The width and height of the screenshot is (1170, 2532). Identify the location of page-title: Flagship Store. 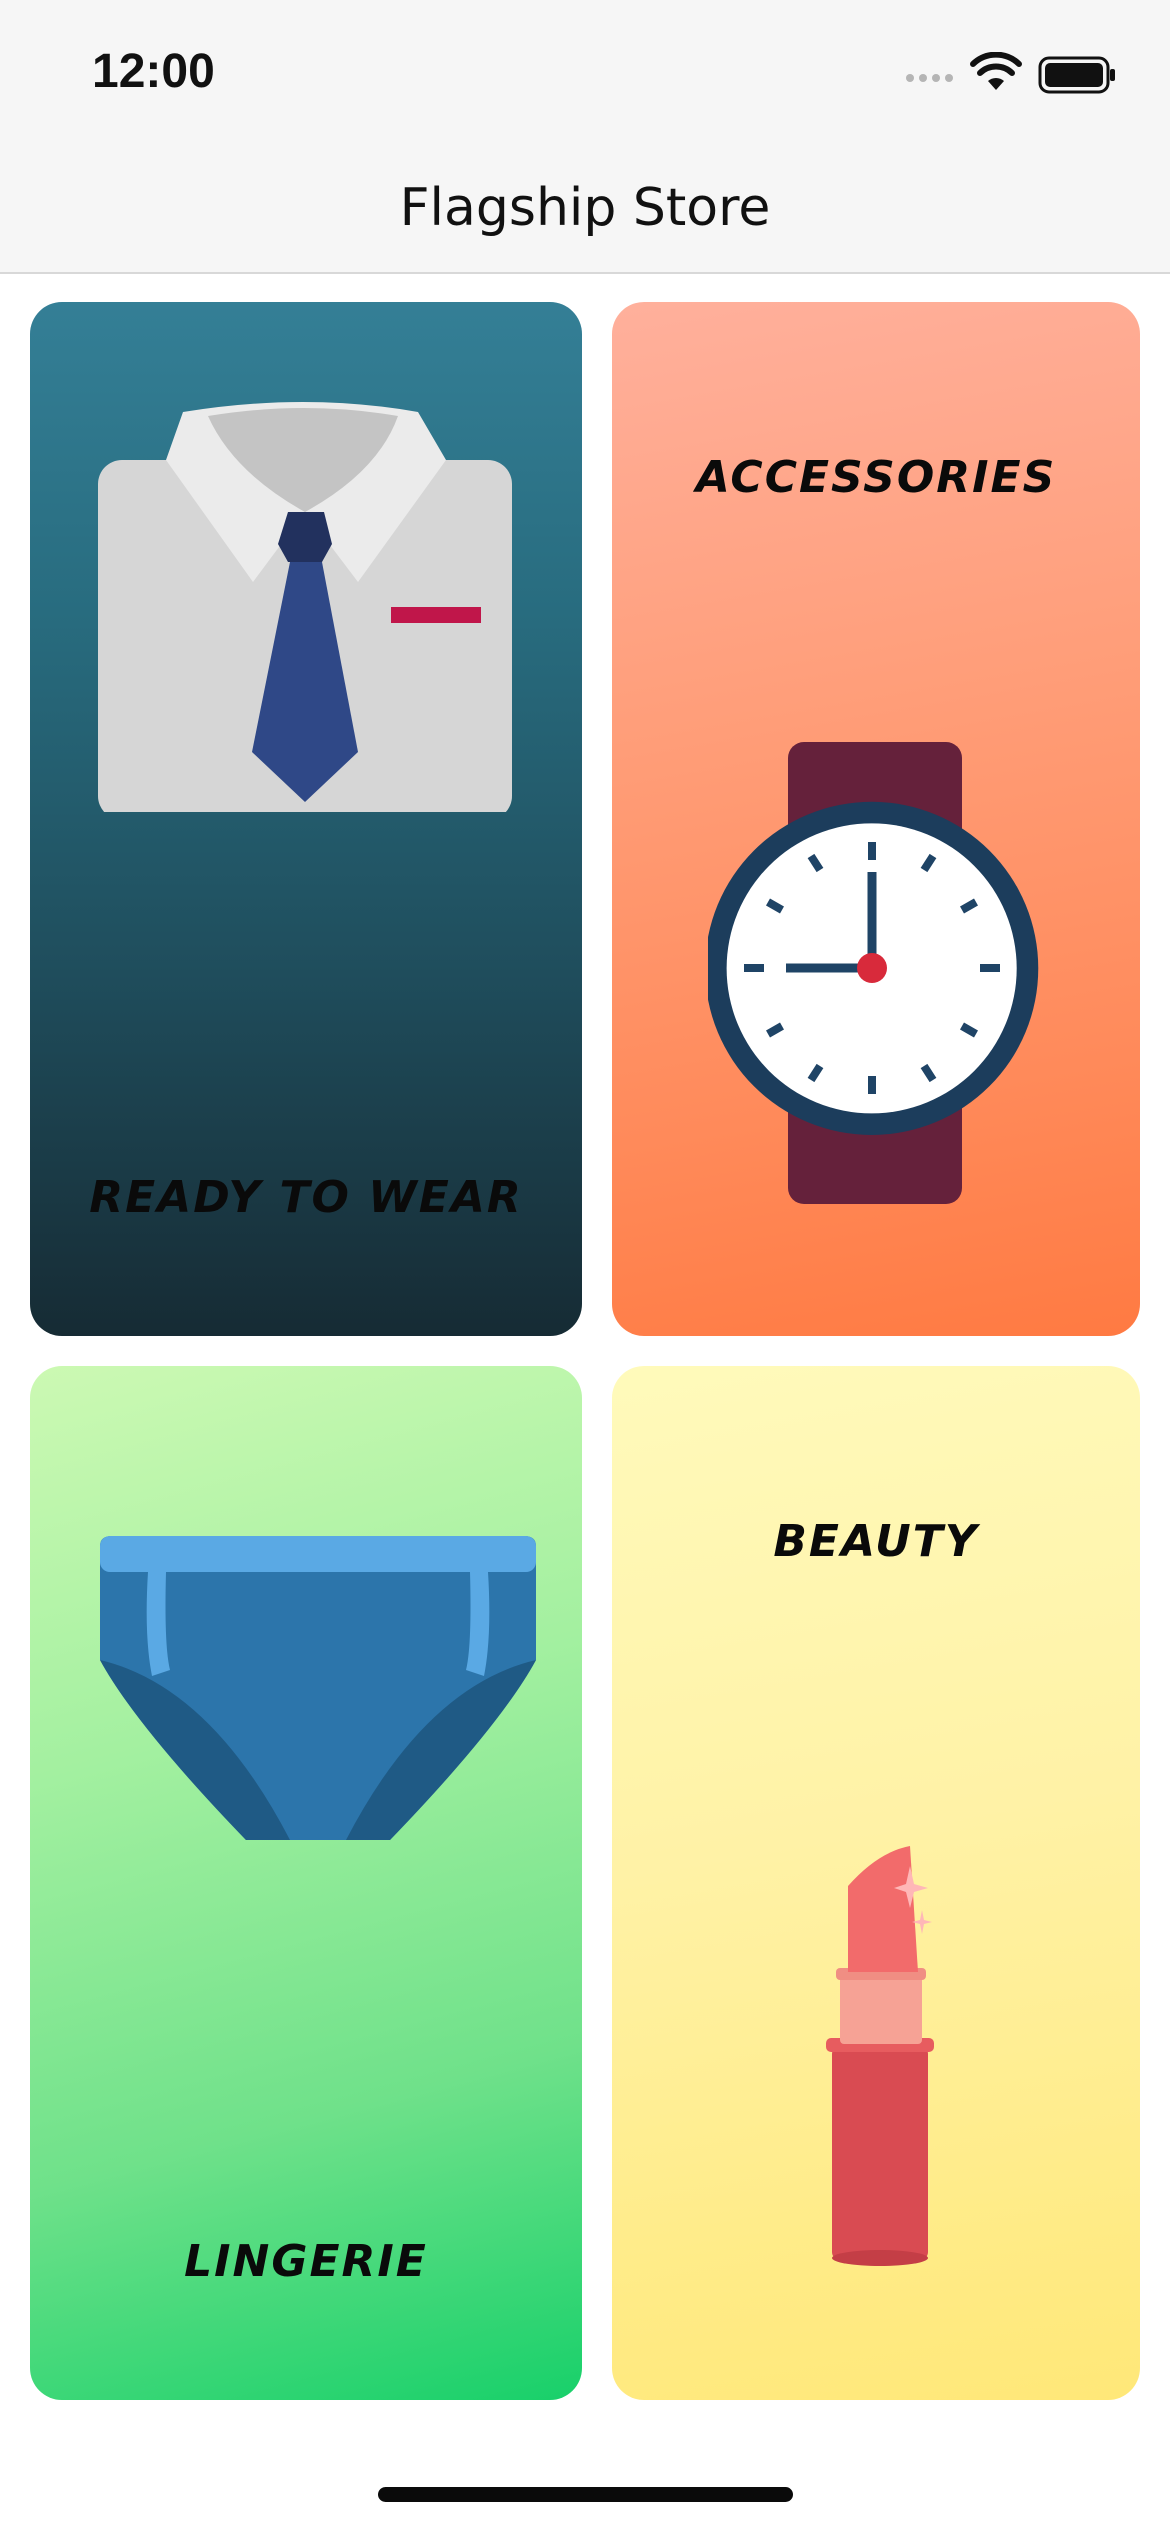
(585, 208).